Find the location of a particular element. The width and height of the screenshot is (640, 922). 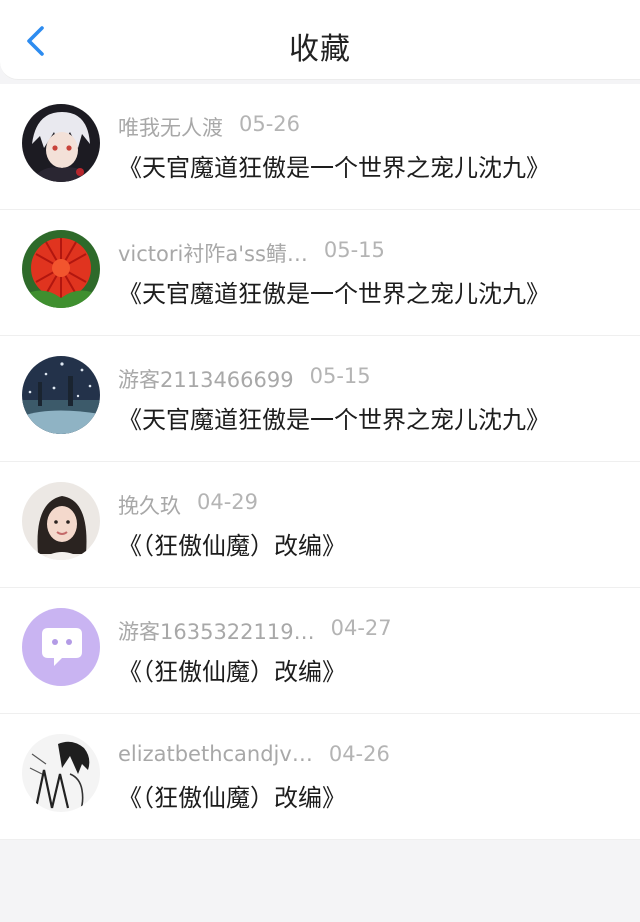

item-meta: 挽久玖 04-29 is located at coordinates (188, 504).